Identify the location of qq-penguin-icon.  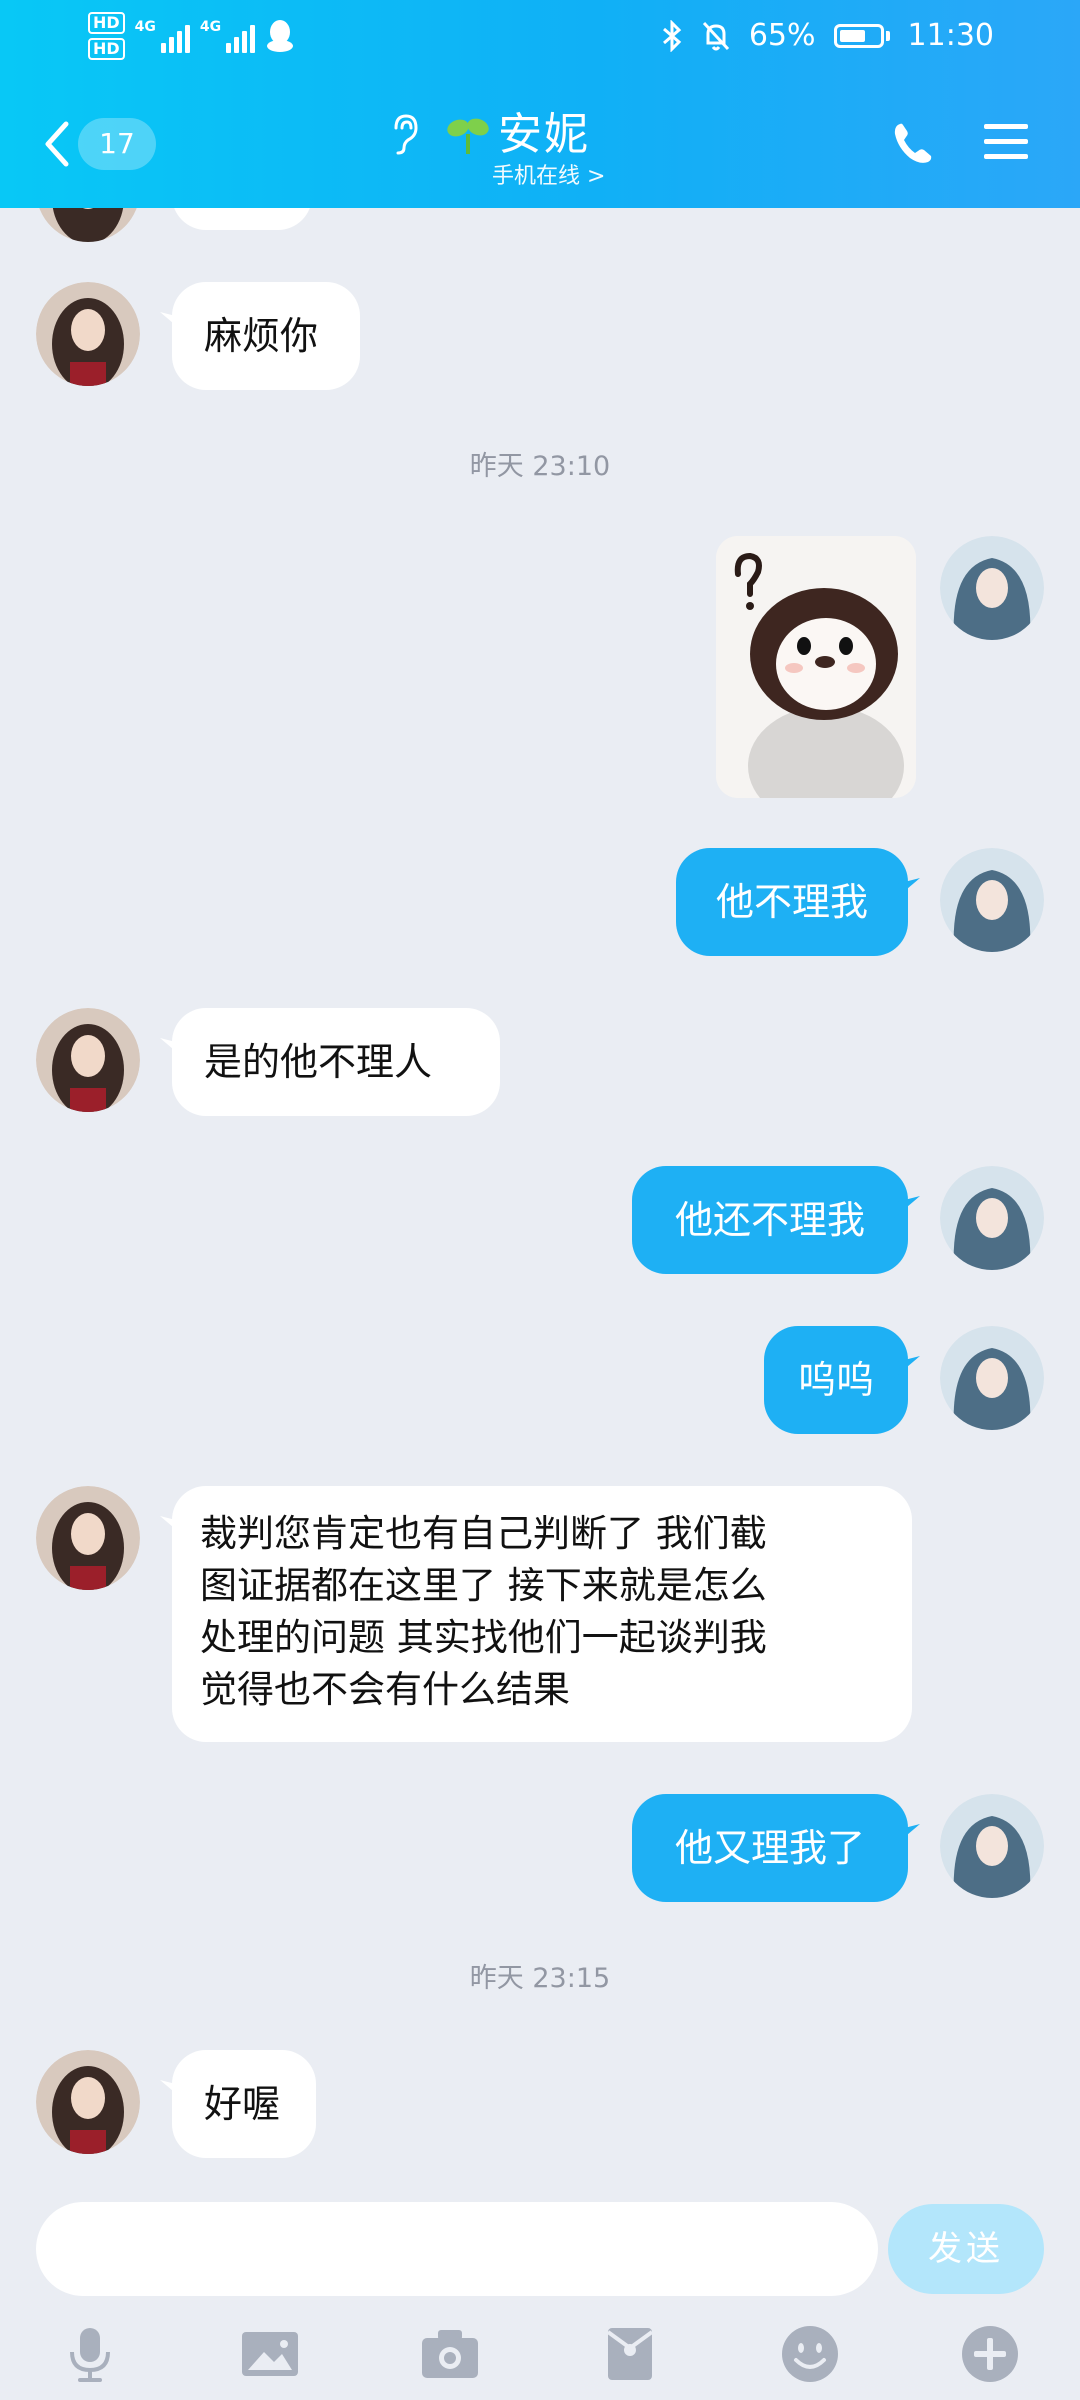
(280, 36).